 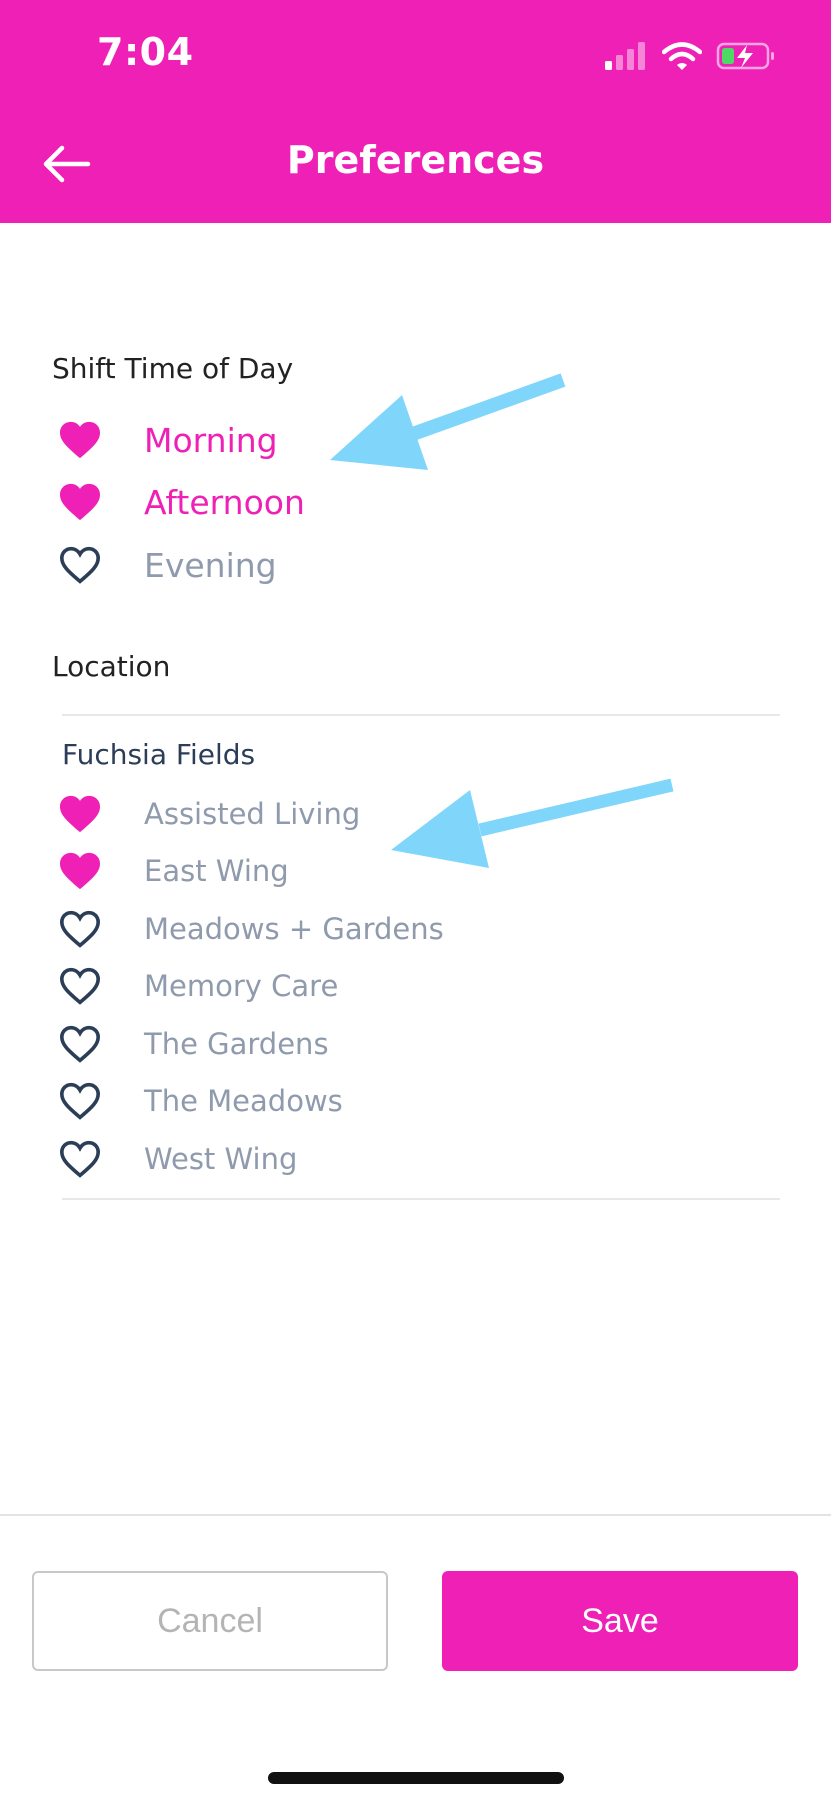 I want to click on shift-option-afternoon: Afternoon, so click(x=181, y=502).